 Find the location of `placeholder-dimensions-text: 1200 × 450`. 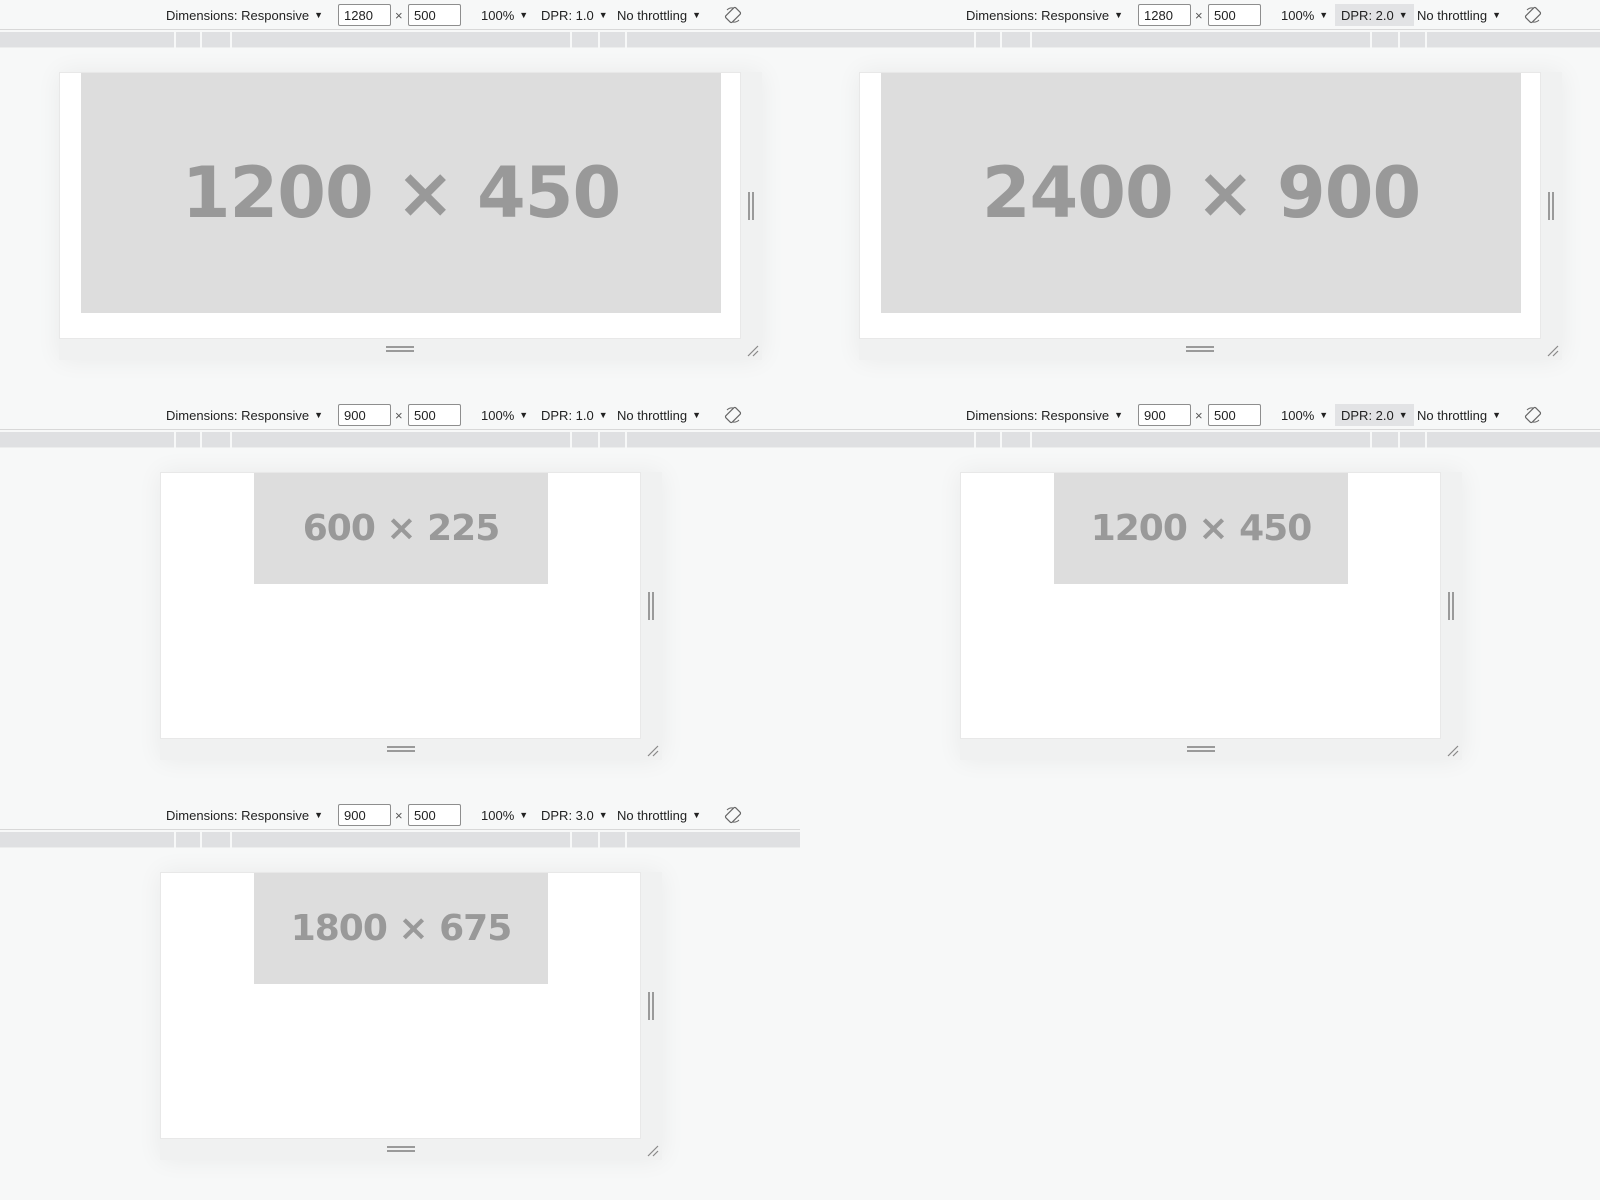

placeholder-dimensions-text: 1200 × 450 is located at coordinates (401, 193).